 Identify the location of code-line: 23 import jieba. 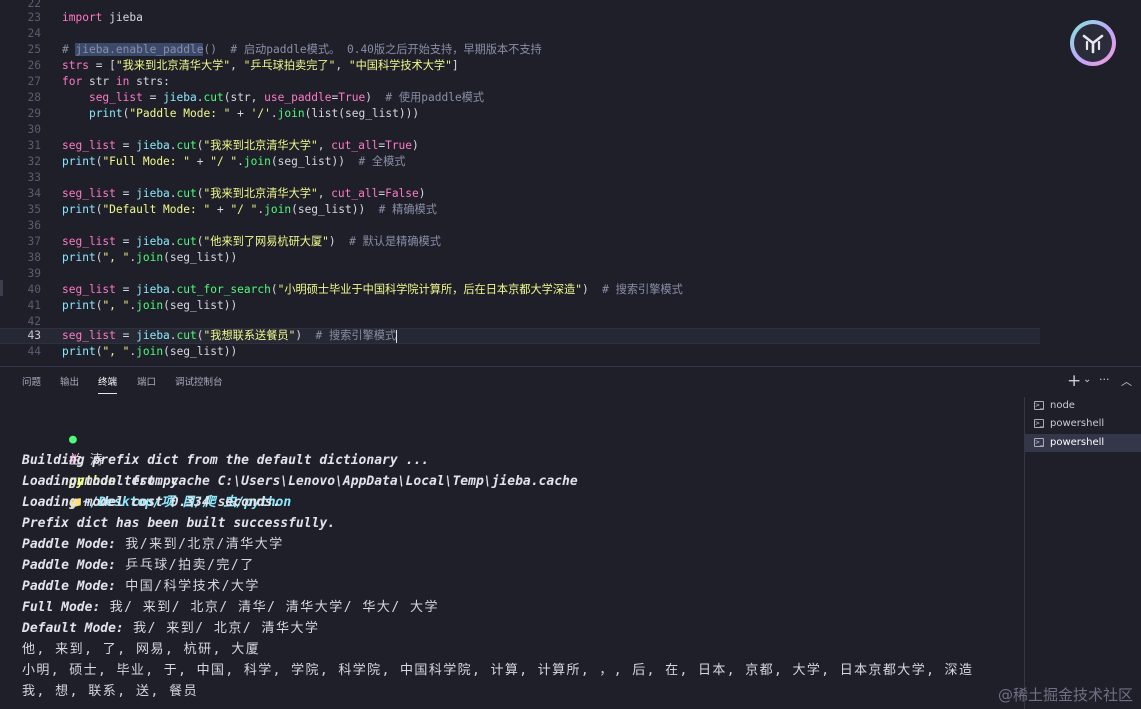
(520, 18).